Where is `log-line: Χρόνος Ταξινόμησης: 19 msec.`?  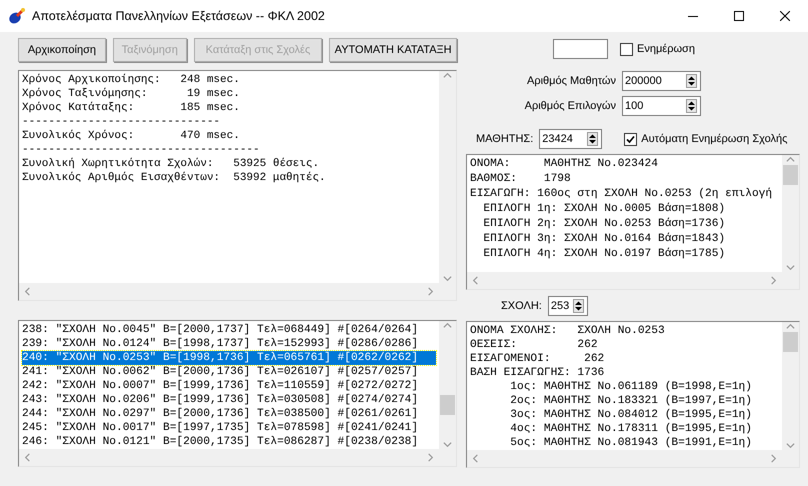
log-line: Χρόνος Ταξινόμησης: 19 msec. is located at coordinates (131, 94).